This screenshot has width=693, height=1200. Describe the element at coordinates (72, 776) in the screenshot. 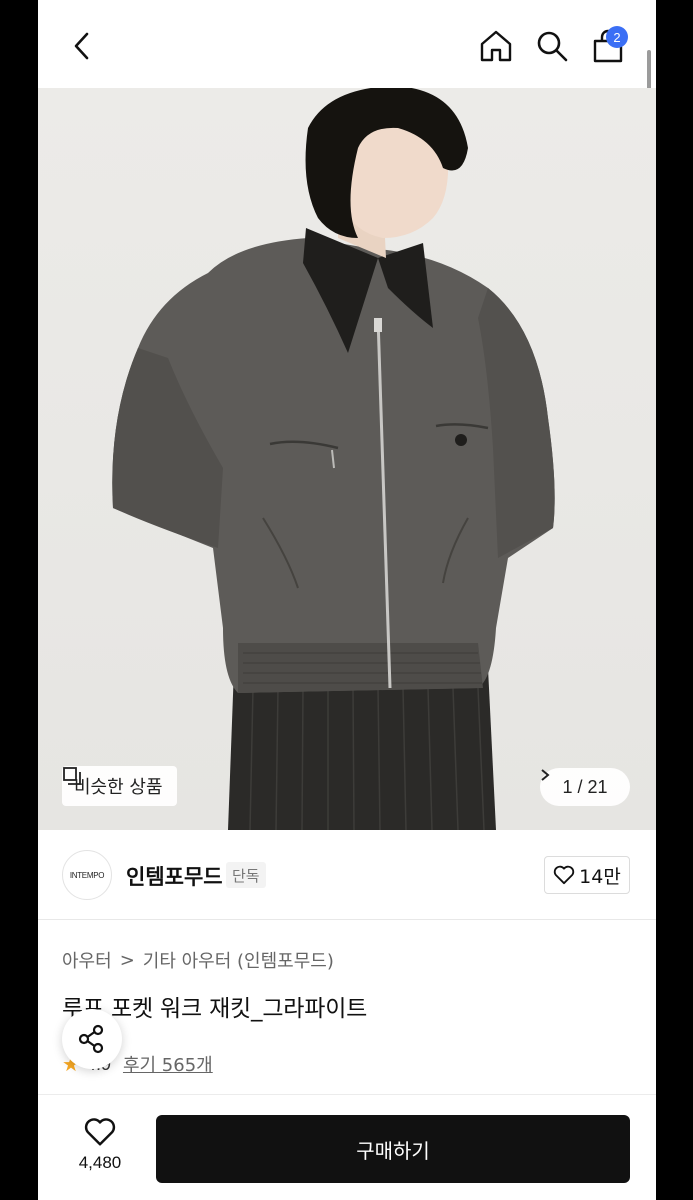

I see `copy-icon` at that location.